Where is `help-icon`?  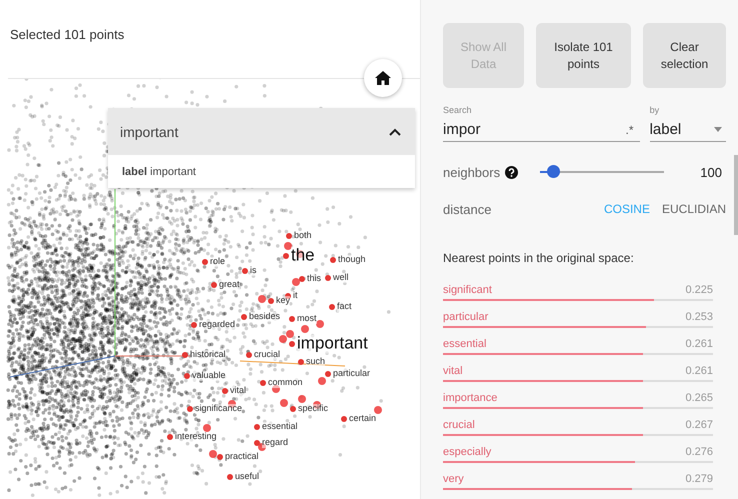 help-icon is located at coordinates (511, 172).